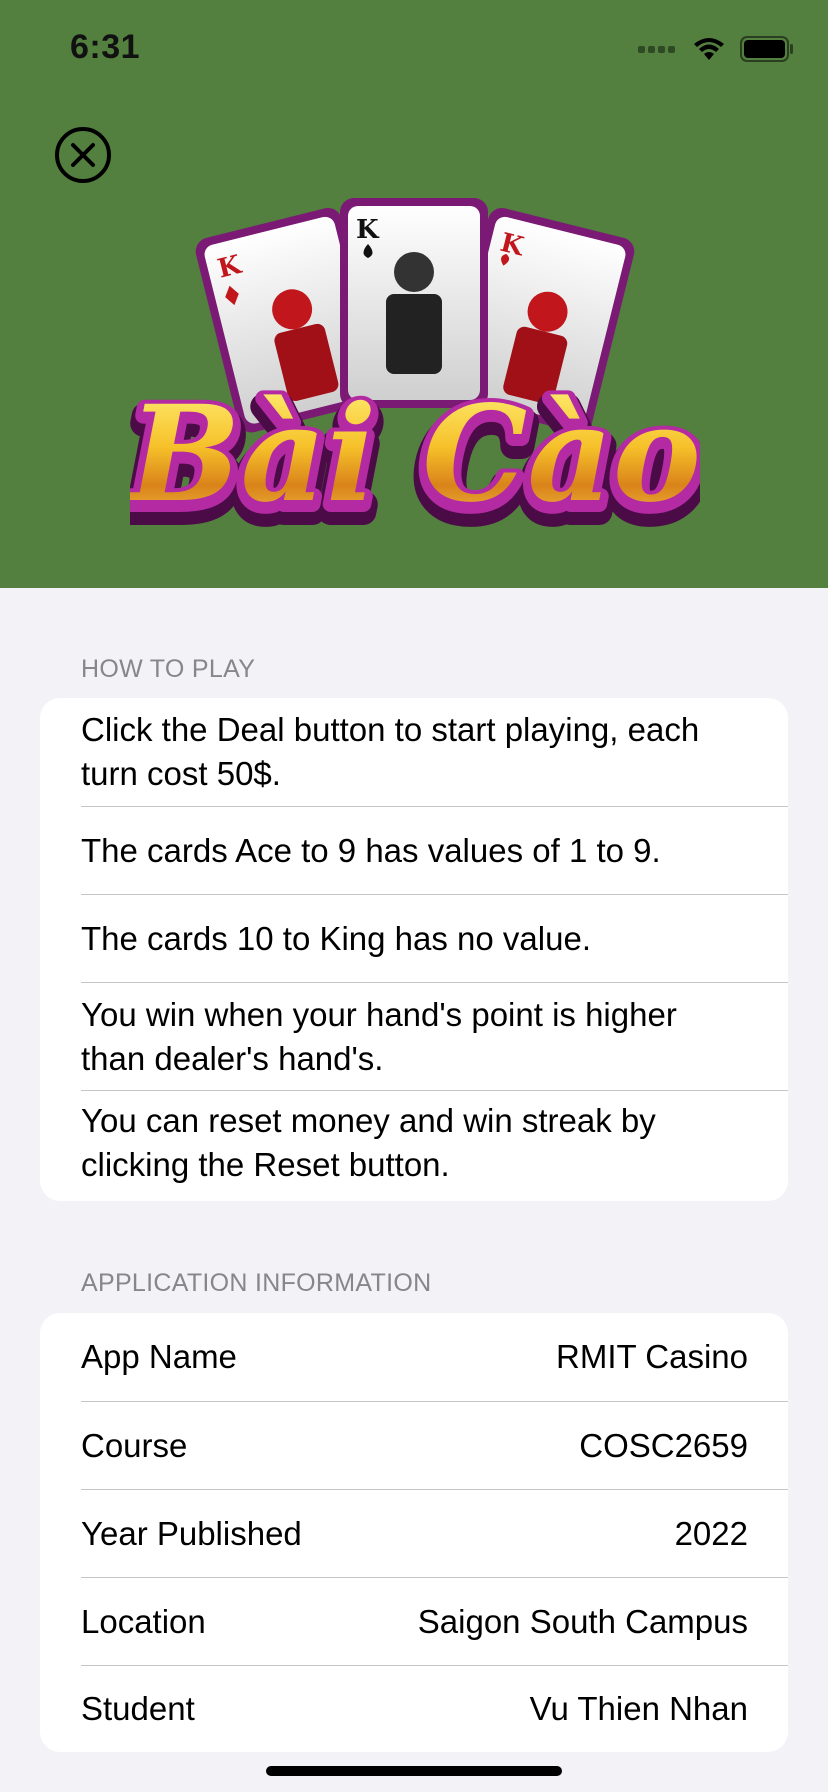  I want to click on battery-icon, so click(766, 49).